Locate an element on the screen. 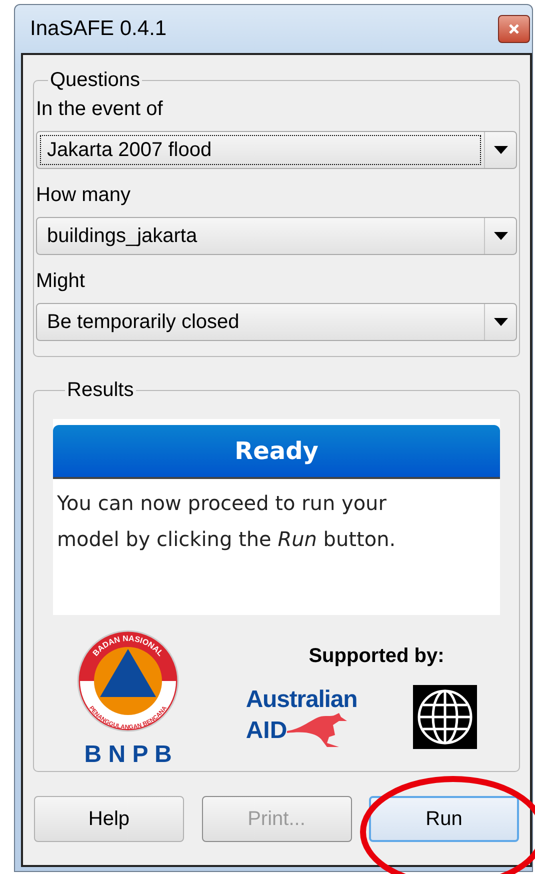 The height and width of the screenshot is (874, 535). field-label: Might is located at coordinates (61, 281).